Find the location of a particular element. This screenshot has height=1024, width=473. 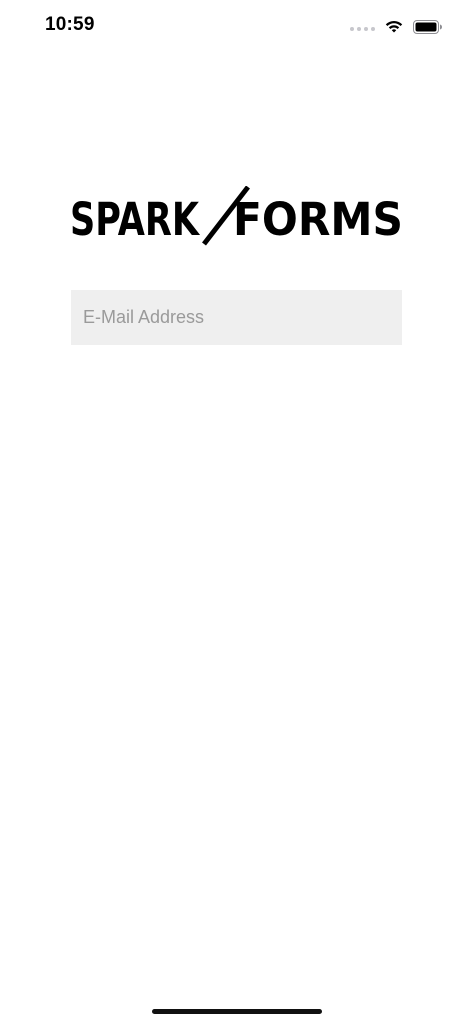

status-bar: 10:59 is located at coordinates (236, 27).